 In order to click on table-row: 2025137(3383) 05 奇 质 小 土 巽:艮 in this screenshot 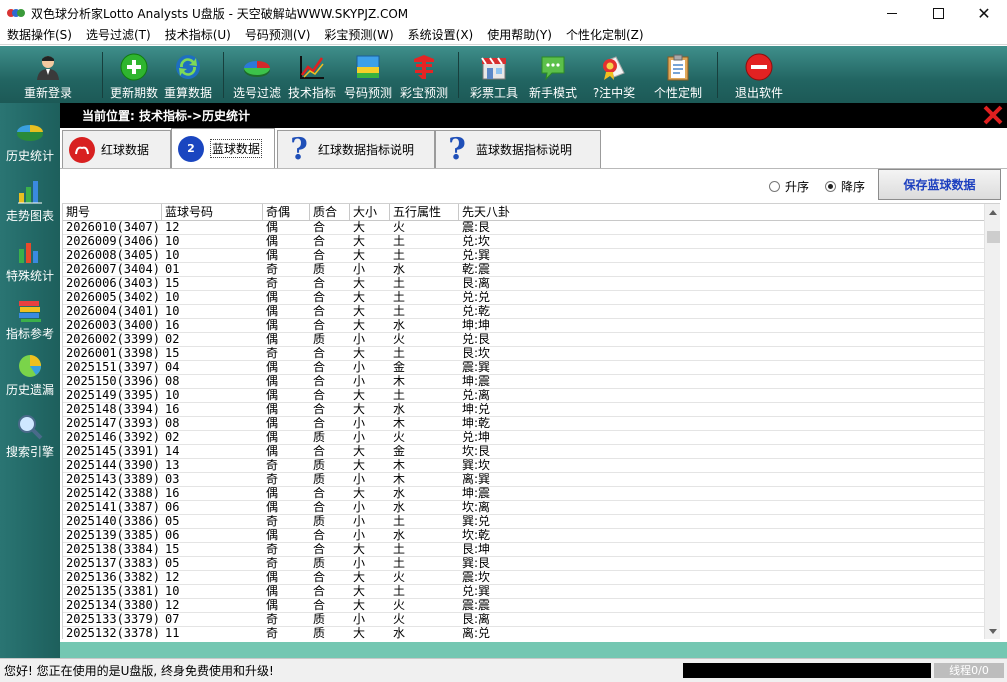, I will do `click(524, 564)`.